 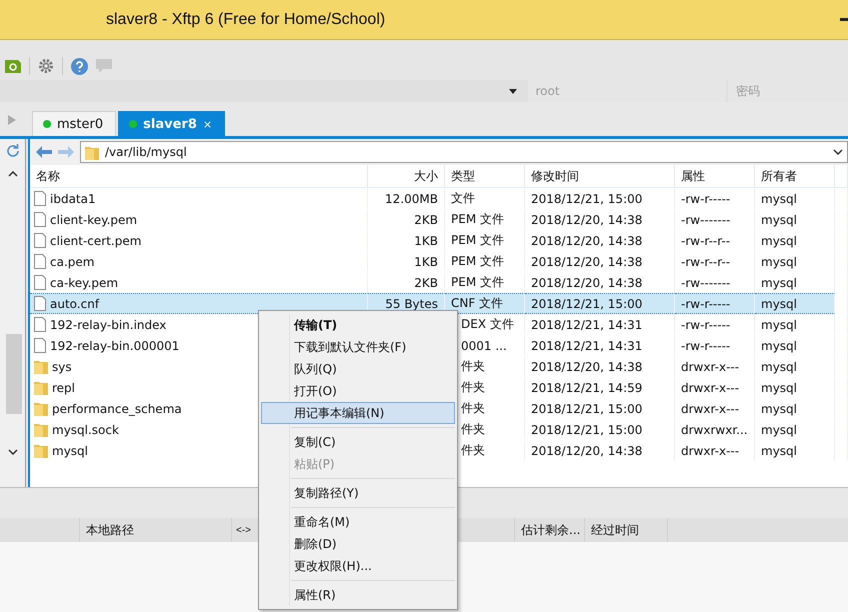 I want to click on scrollbar-thumb, so click(x=14, y=374).